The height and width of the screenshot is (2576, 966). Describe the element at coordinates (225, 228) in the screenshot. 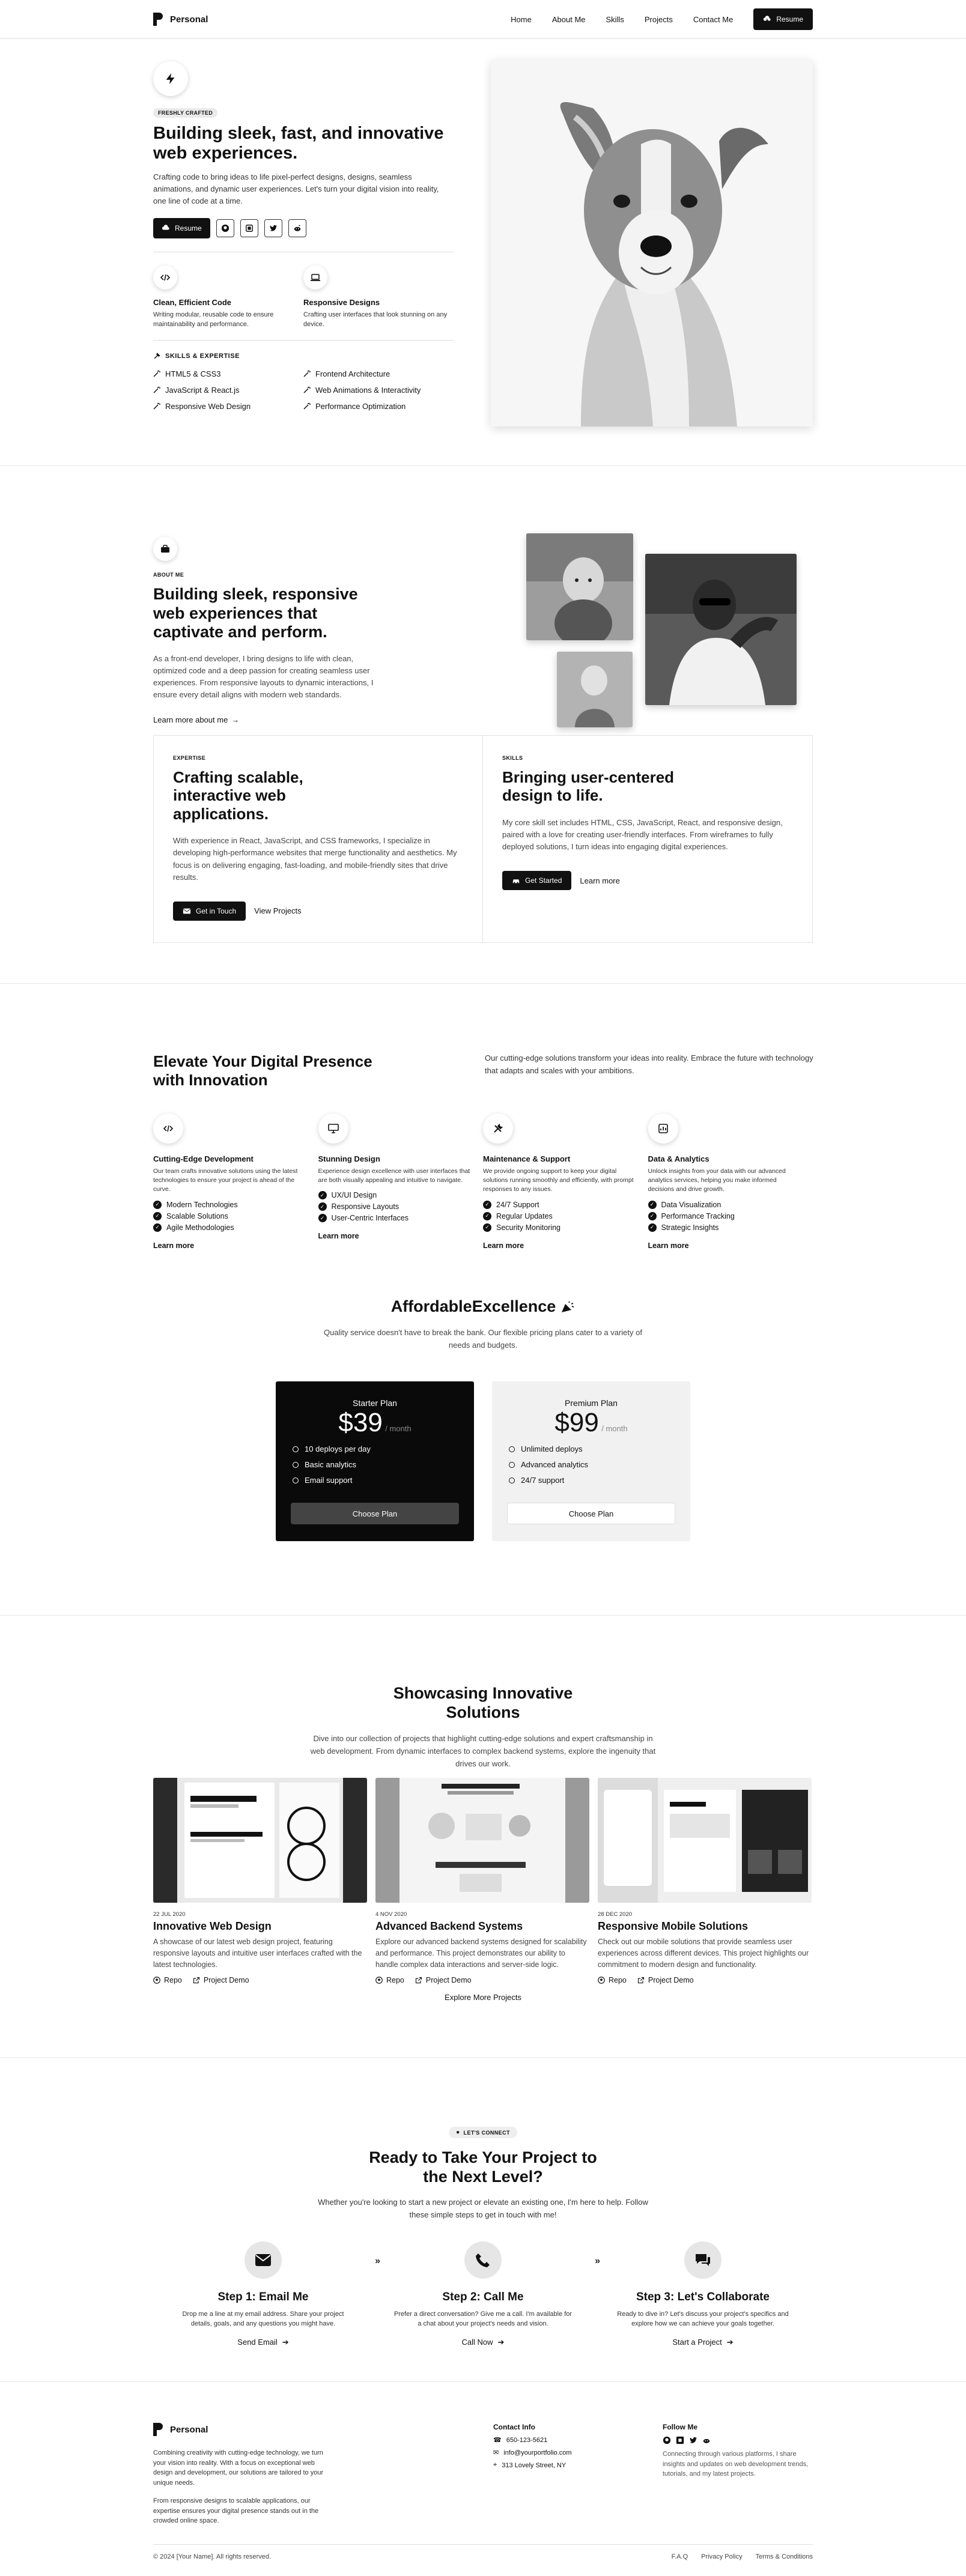

I see `github-link` at that location.